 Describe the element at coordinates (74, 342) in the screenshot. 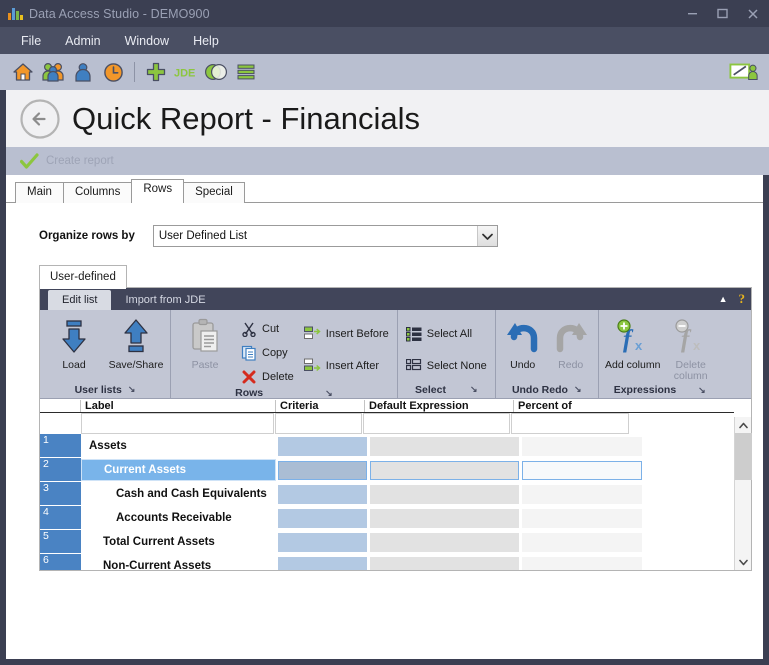

I see `load-button: Load` at that location.